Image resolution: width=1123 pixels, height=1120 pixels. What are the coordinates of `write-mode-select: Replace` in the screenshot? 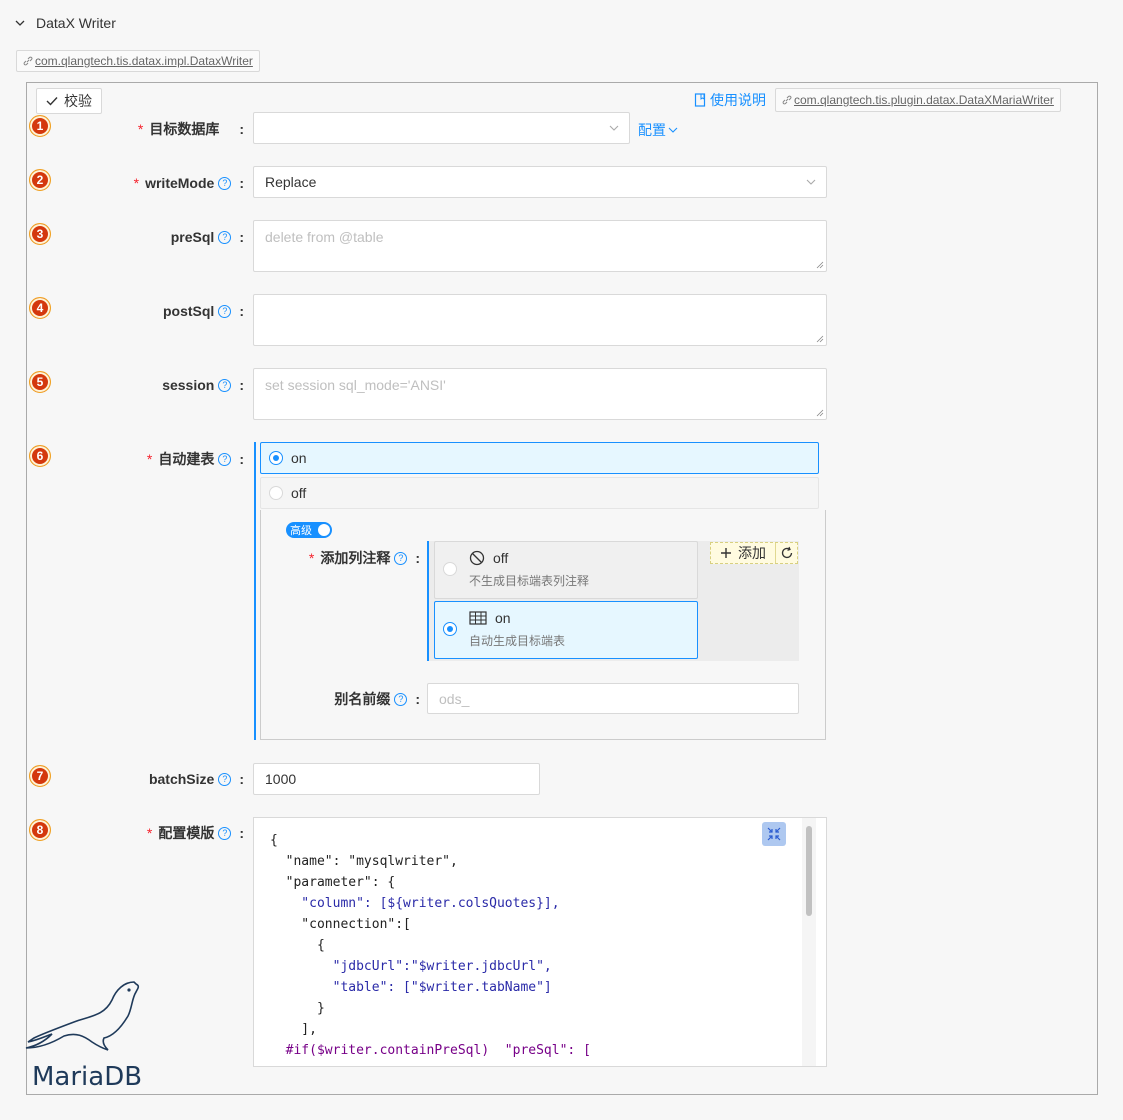 It's located at (540, 182).